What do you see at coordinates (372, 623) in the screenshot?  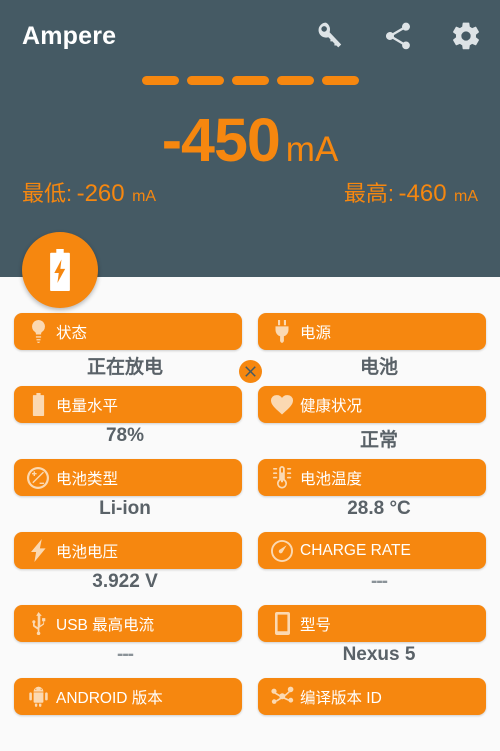 I see `chip-model: 型号` at bounding box center [372, 623].